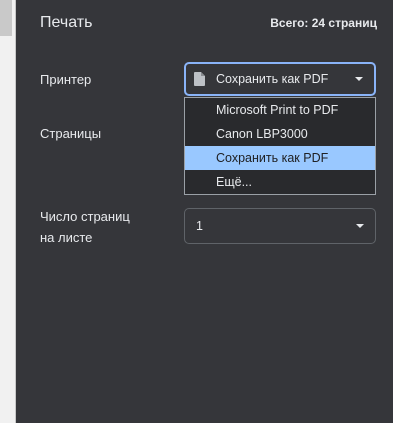  Describe the element at coordinates (85, 216) in the screenshot. I see `pages-per-sheet-label-line1: Число страниц` at that location.